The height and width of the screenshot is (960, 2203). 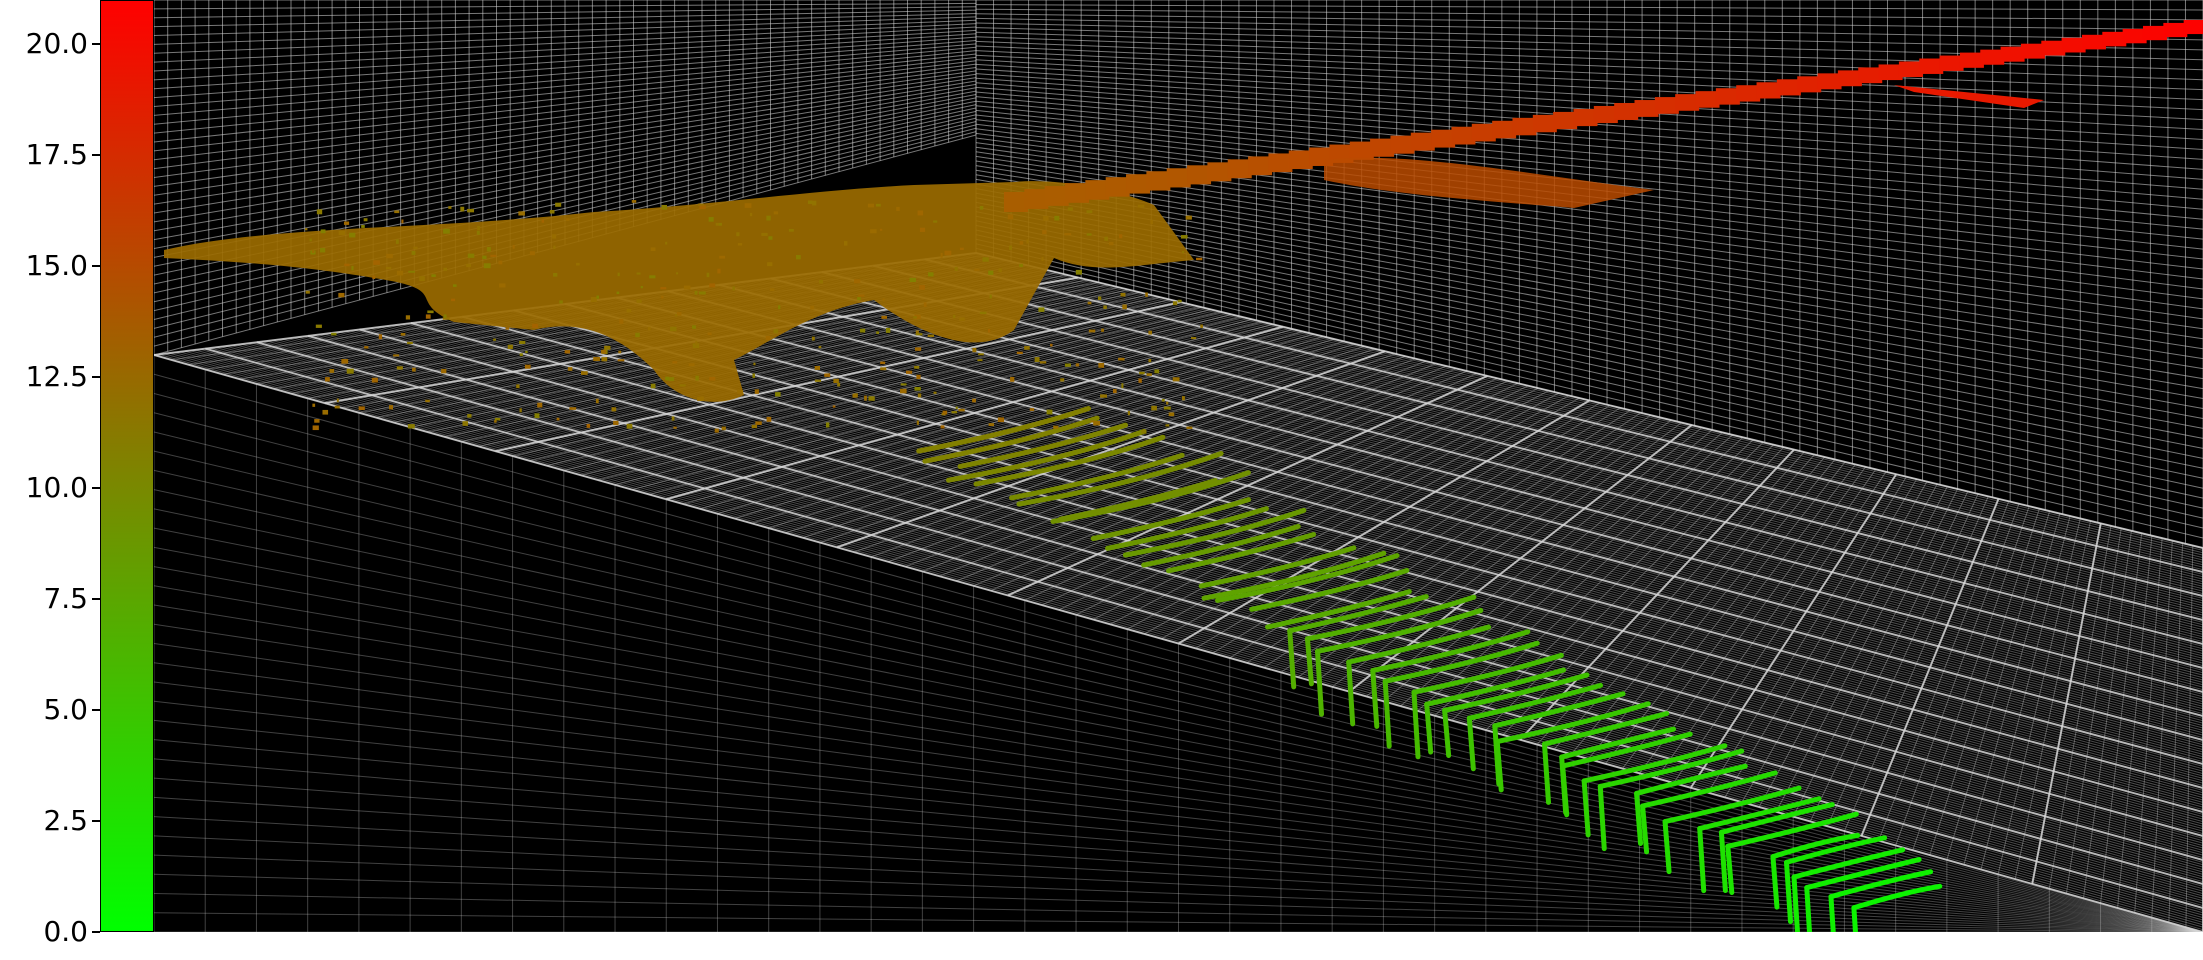 What do you see at coordinates (1863, 874) in the screenshot?
I see `point-cloud-rib` at bounding box center [1863, 874].